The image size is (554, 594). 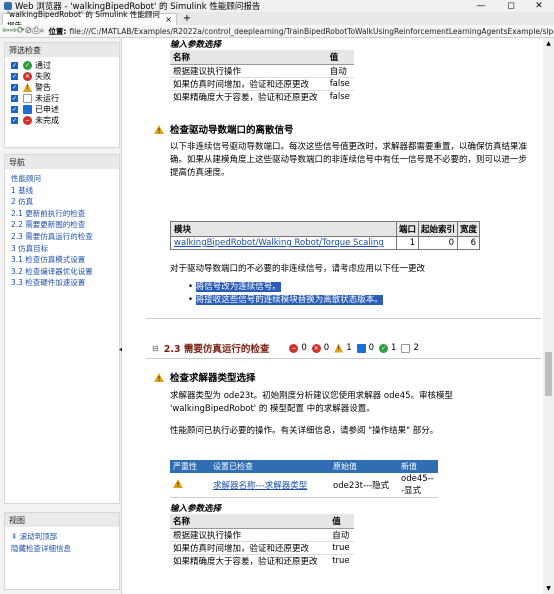 I want to click on sec1-title: 检查驱动导数端口的离散信号, so click(x=232, y=130).